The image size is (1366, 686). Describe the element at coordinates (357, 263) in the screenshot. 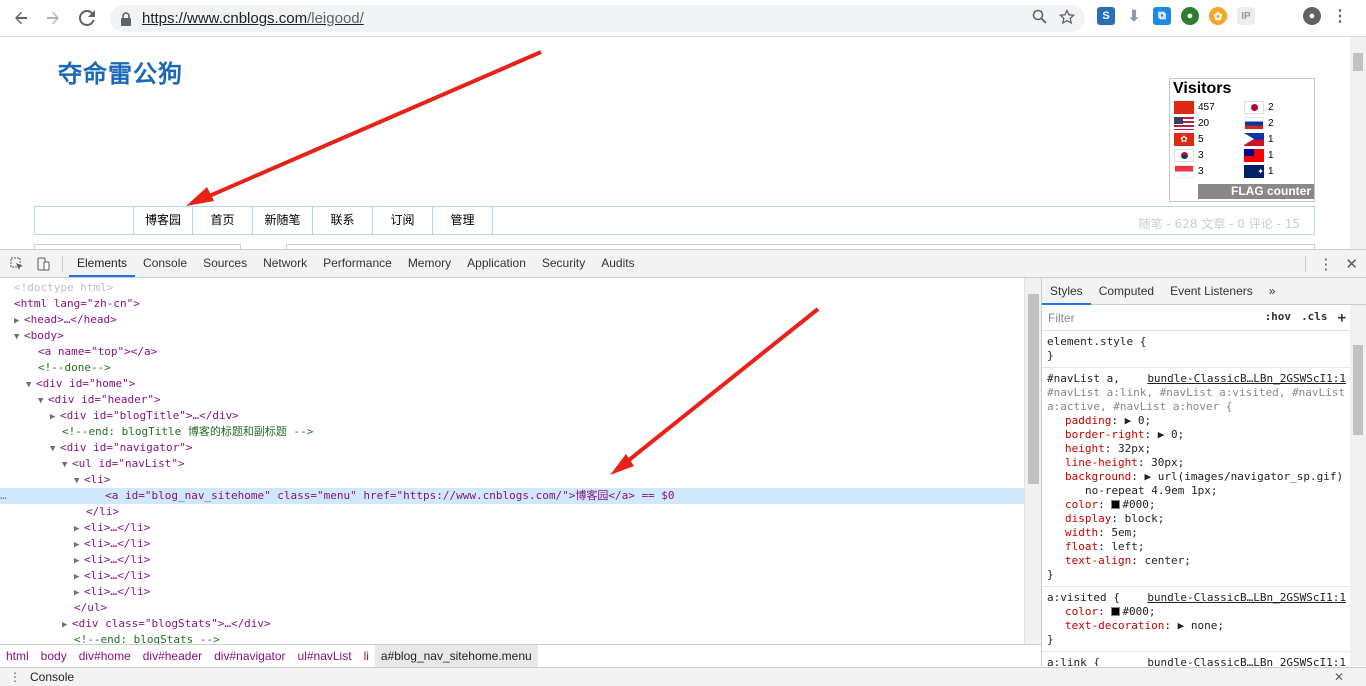

I see `tab-performance: Performance` at that location.